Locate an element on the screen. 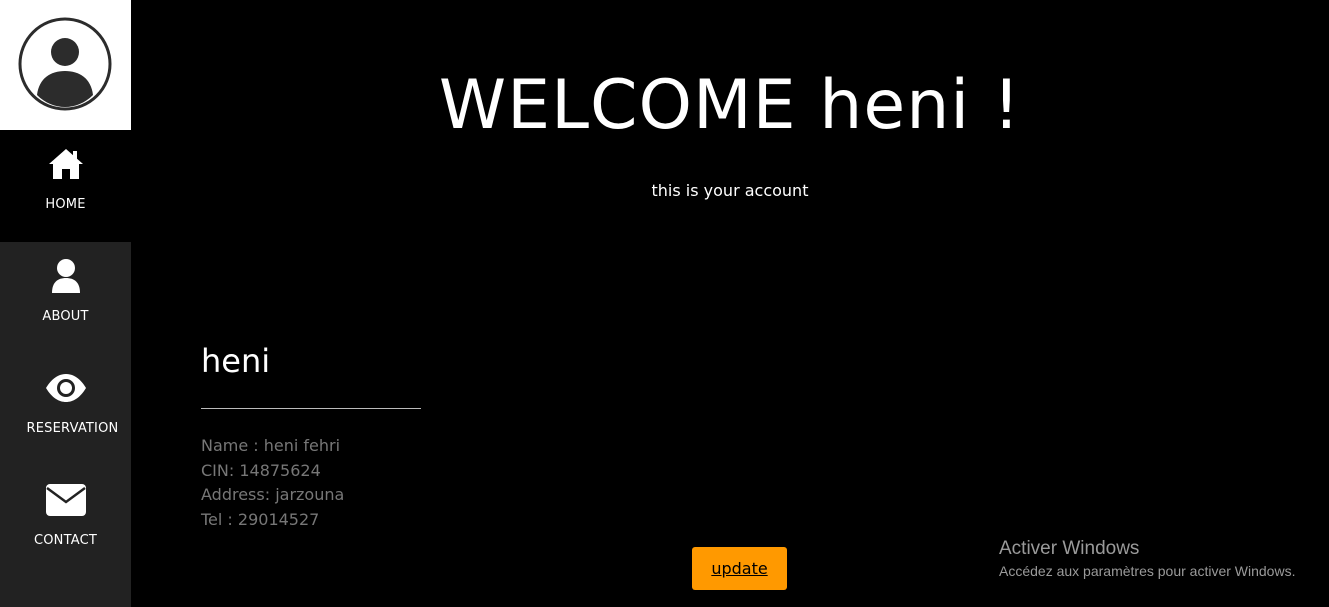 The image size is (1329, 607). user-avatar-icon is located at coordinates (65, 64).